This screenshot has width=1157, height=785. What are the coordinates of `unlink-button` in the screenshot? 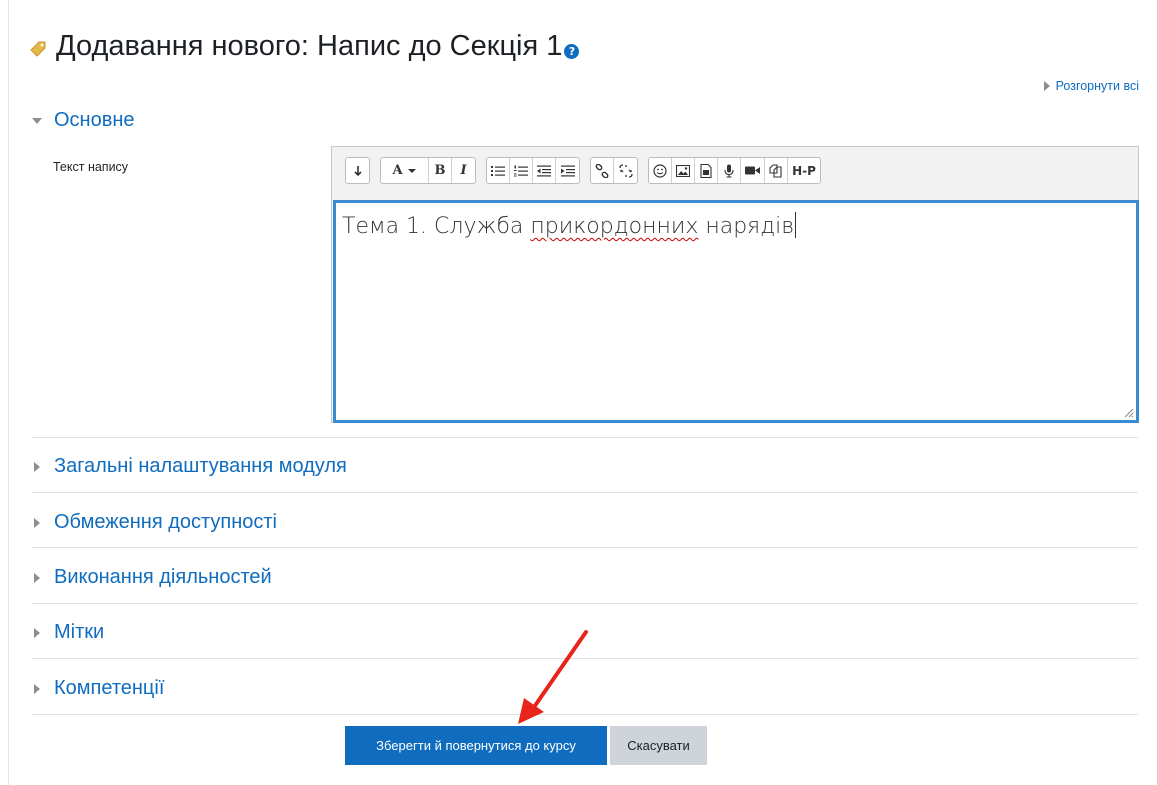 It's located at (625, 170).